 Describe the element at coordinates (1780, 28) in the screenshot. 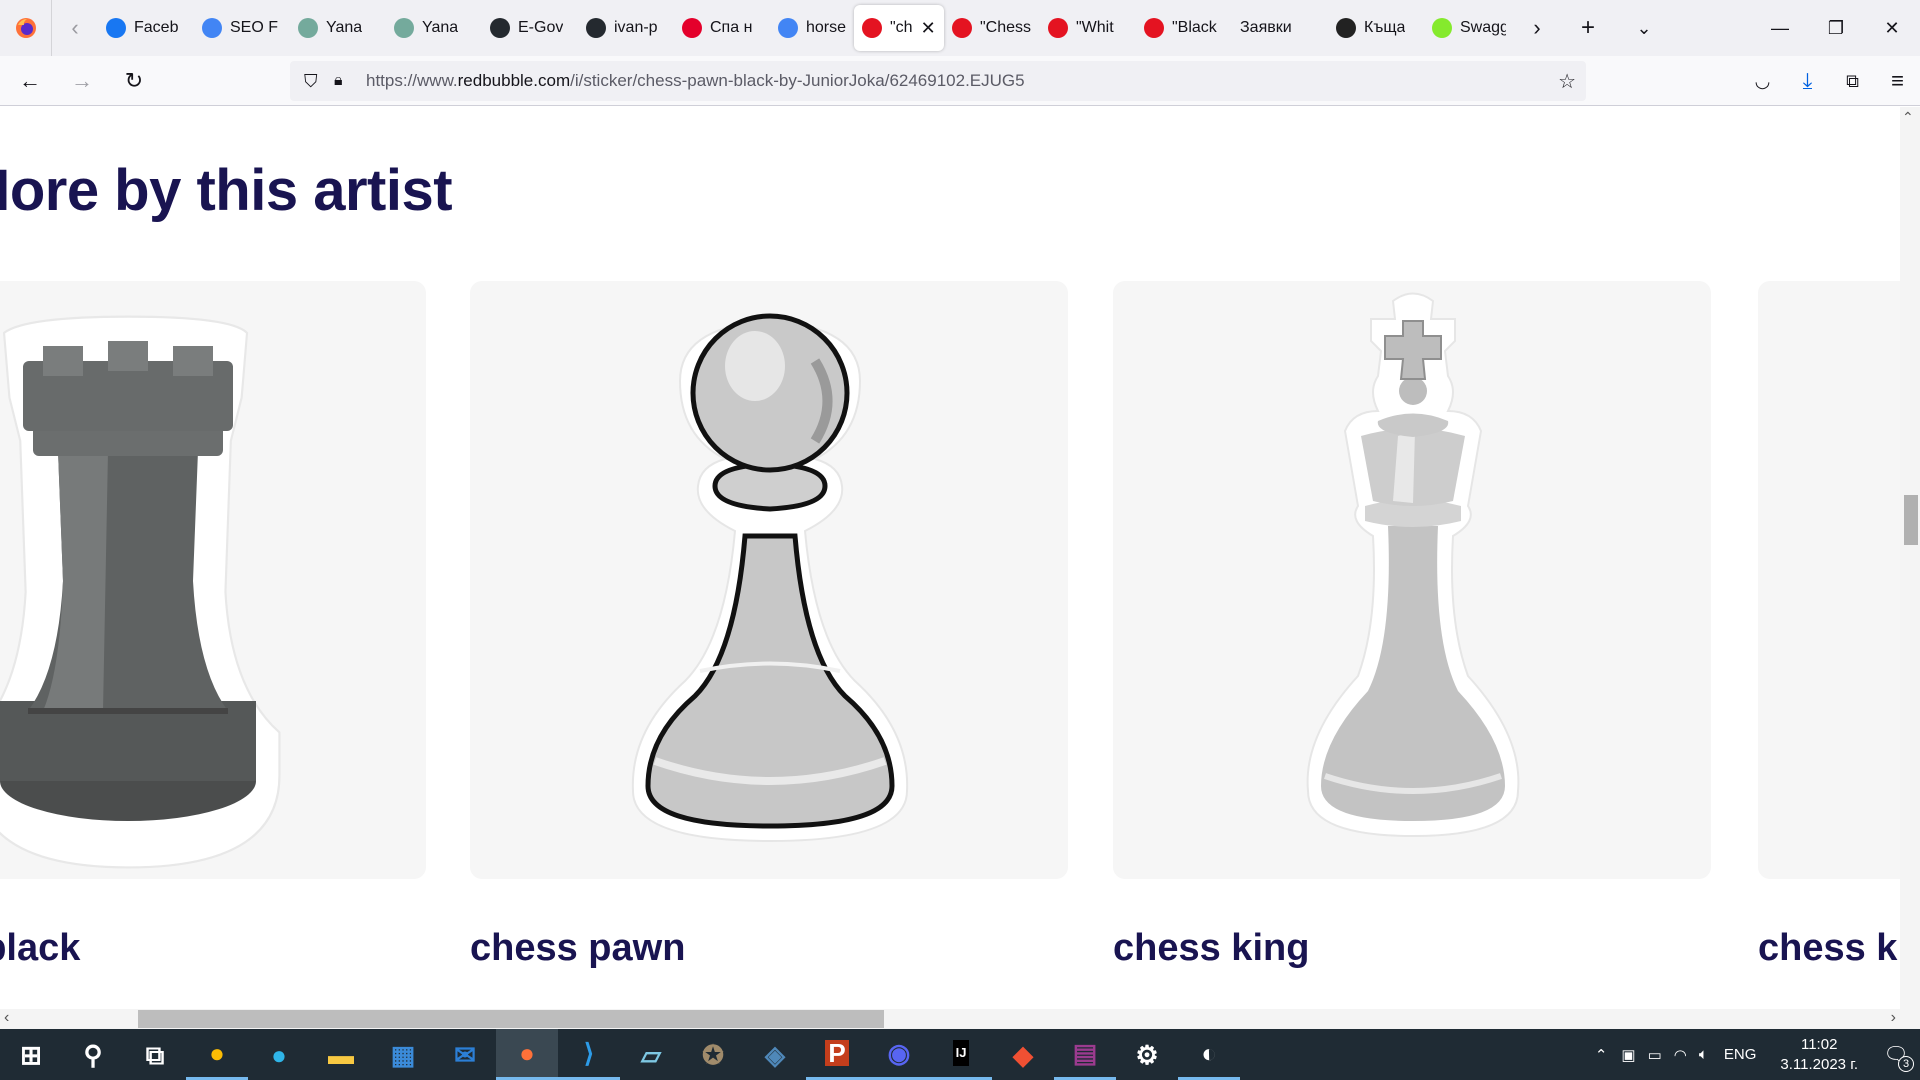

I see `minimize-button: —` at that location.